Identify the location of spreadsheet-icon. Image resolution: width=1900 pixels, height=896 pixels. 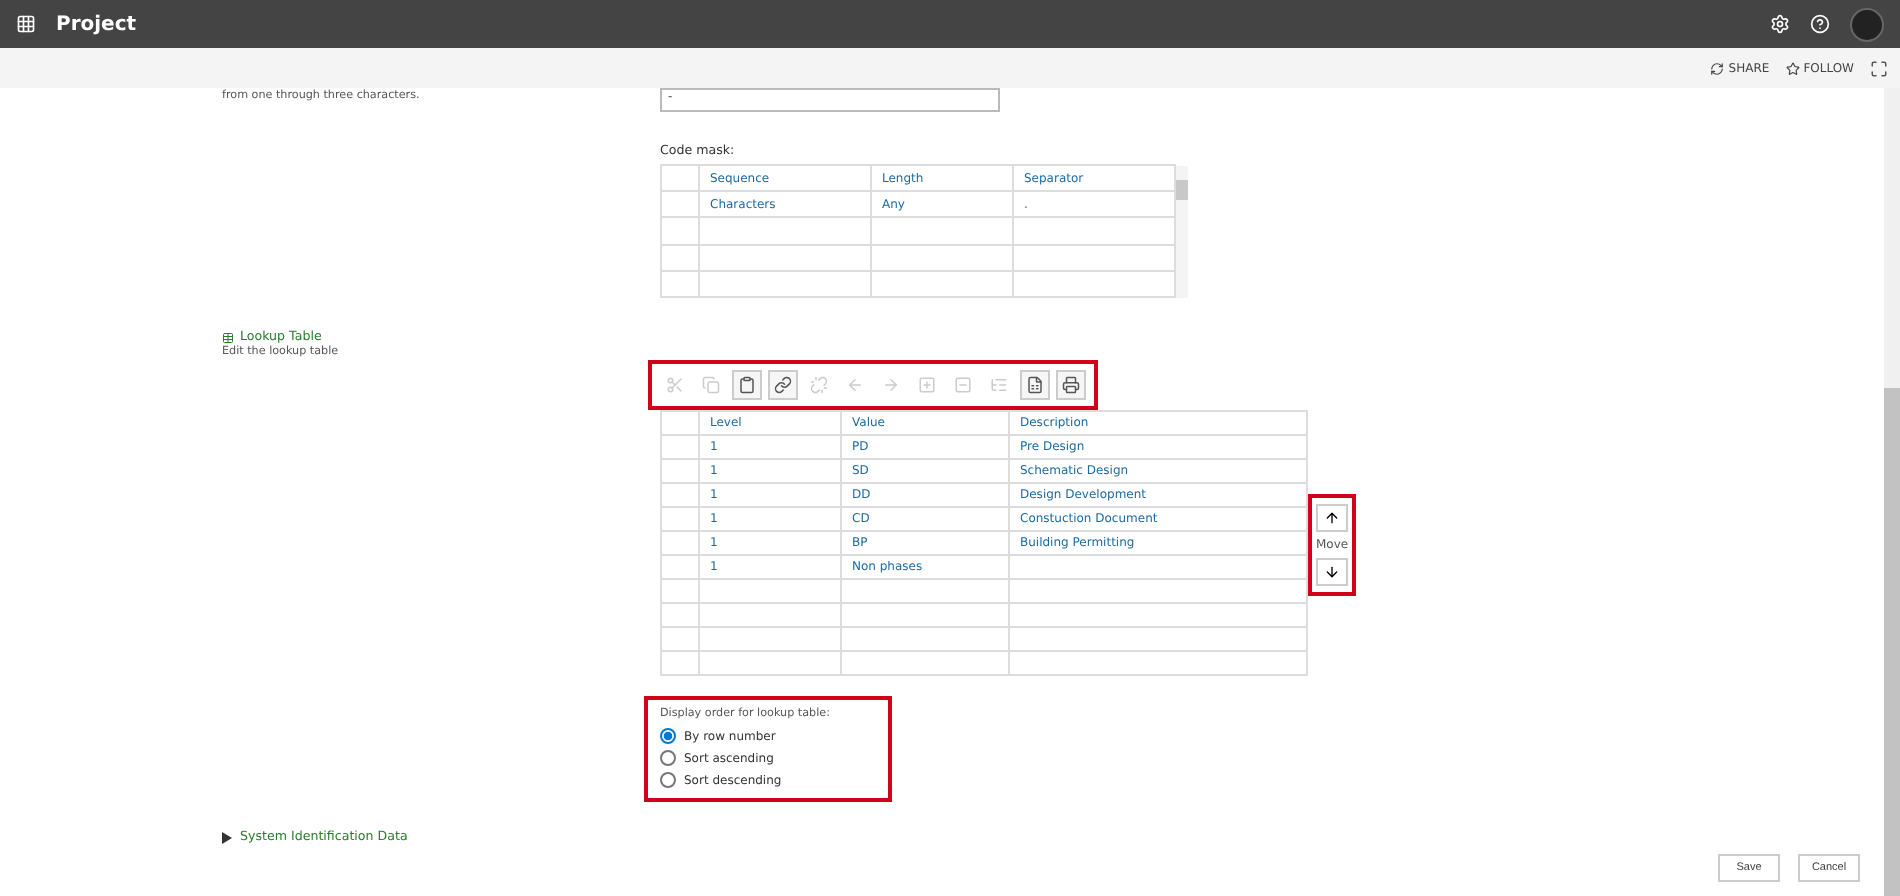
(1035, 385).